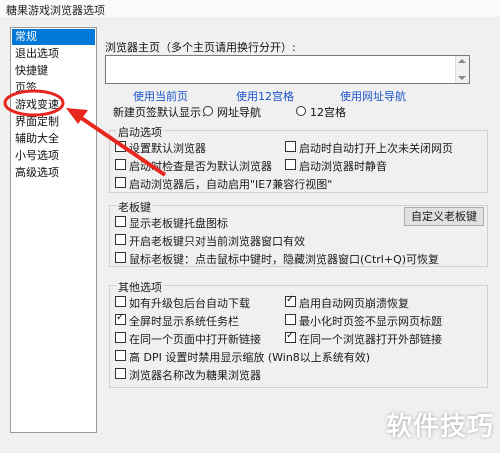 Image resolution: width=500 pixels, height=453 pixels. I want to click on watermark: 软件技巧, so click(439, 427).